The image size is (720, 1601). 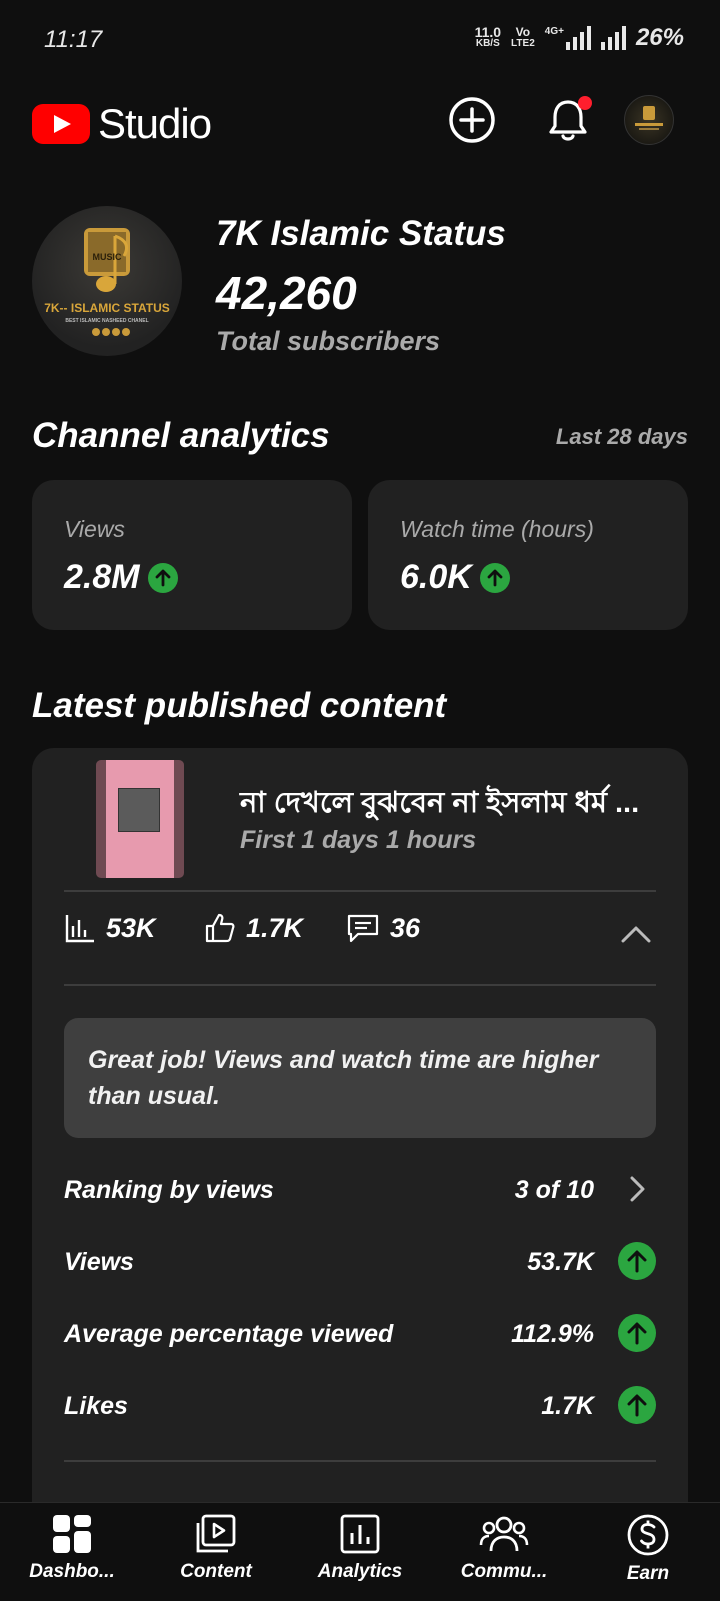 I want to click on nav-content-label: Content, so click(x=216, y=1571).